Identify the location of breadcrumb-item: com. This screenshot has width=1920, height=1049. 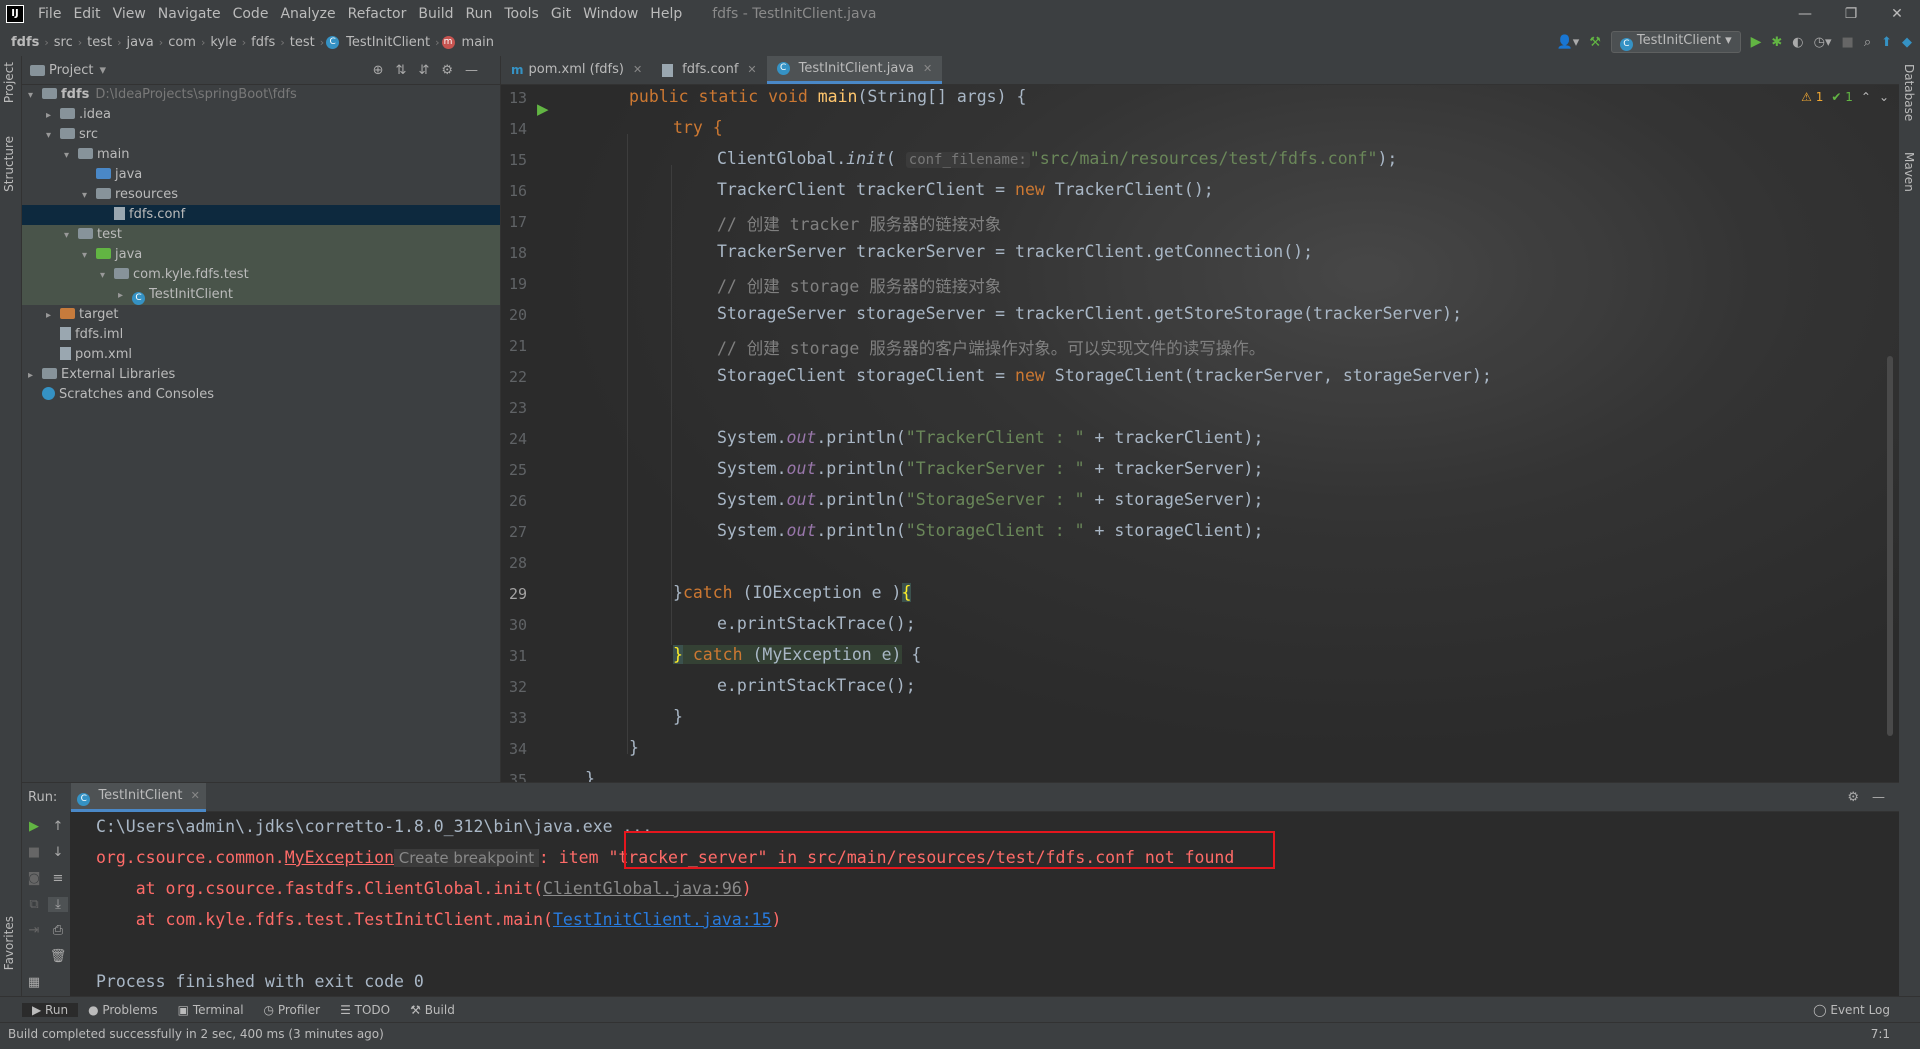
(182, 42).